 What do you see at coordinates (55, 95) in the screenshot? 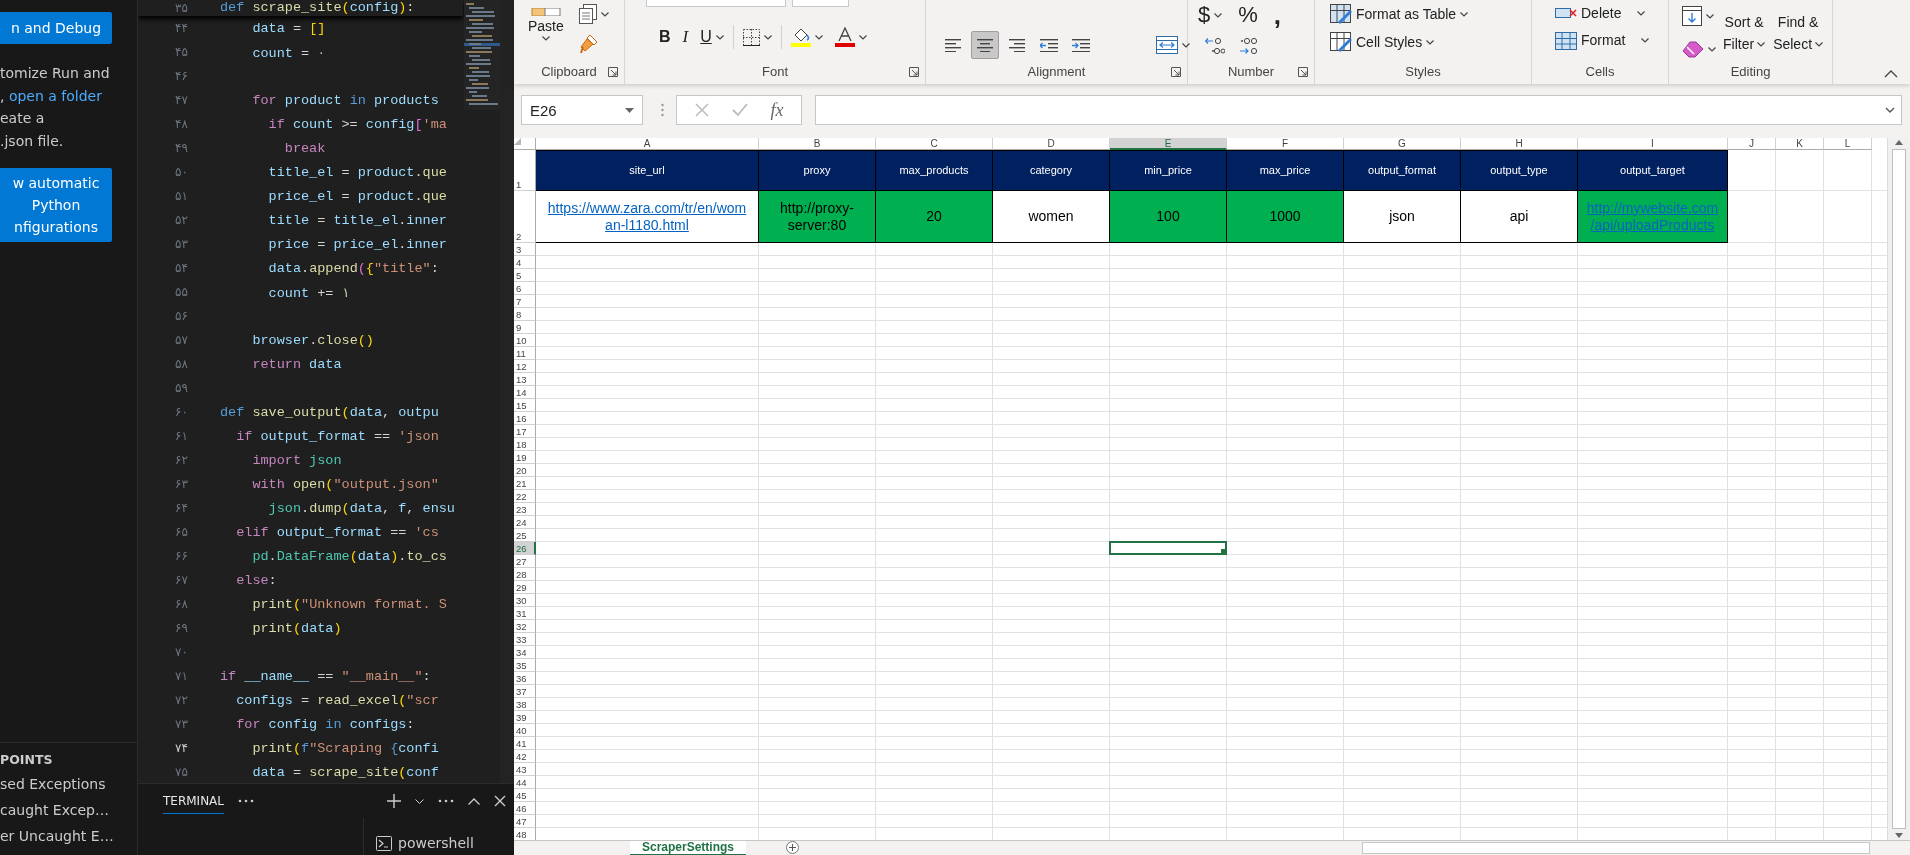
I see `folder-link: open a folder` at bounding box center [55, 95].